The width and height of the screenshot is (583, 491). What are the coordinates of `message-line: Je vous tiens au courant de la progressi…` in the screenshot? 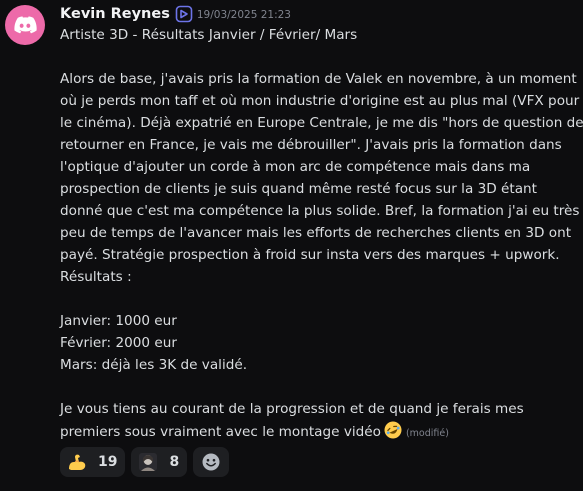 It's located at (292, 409).